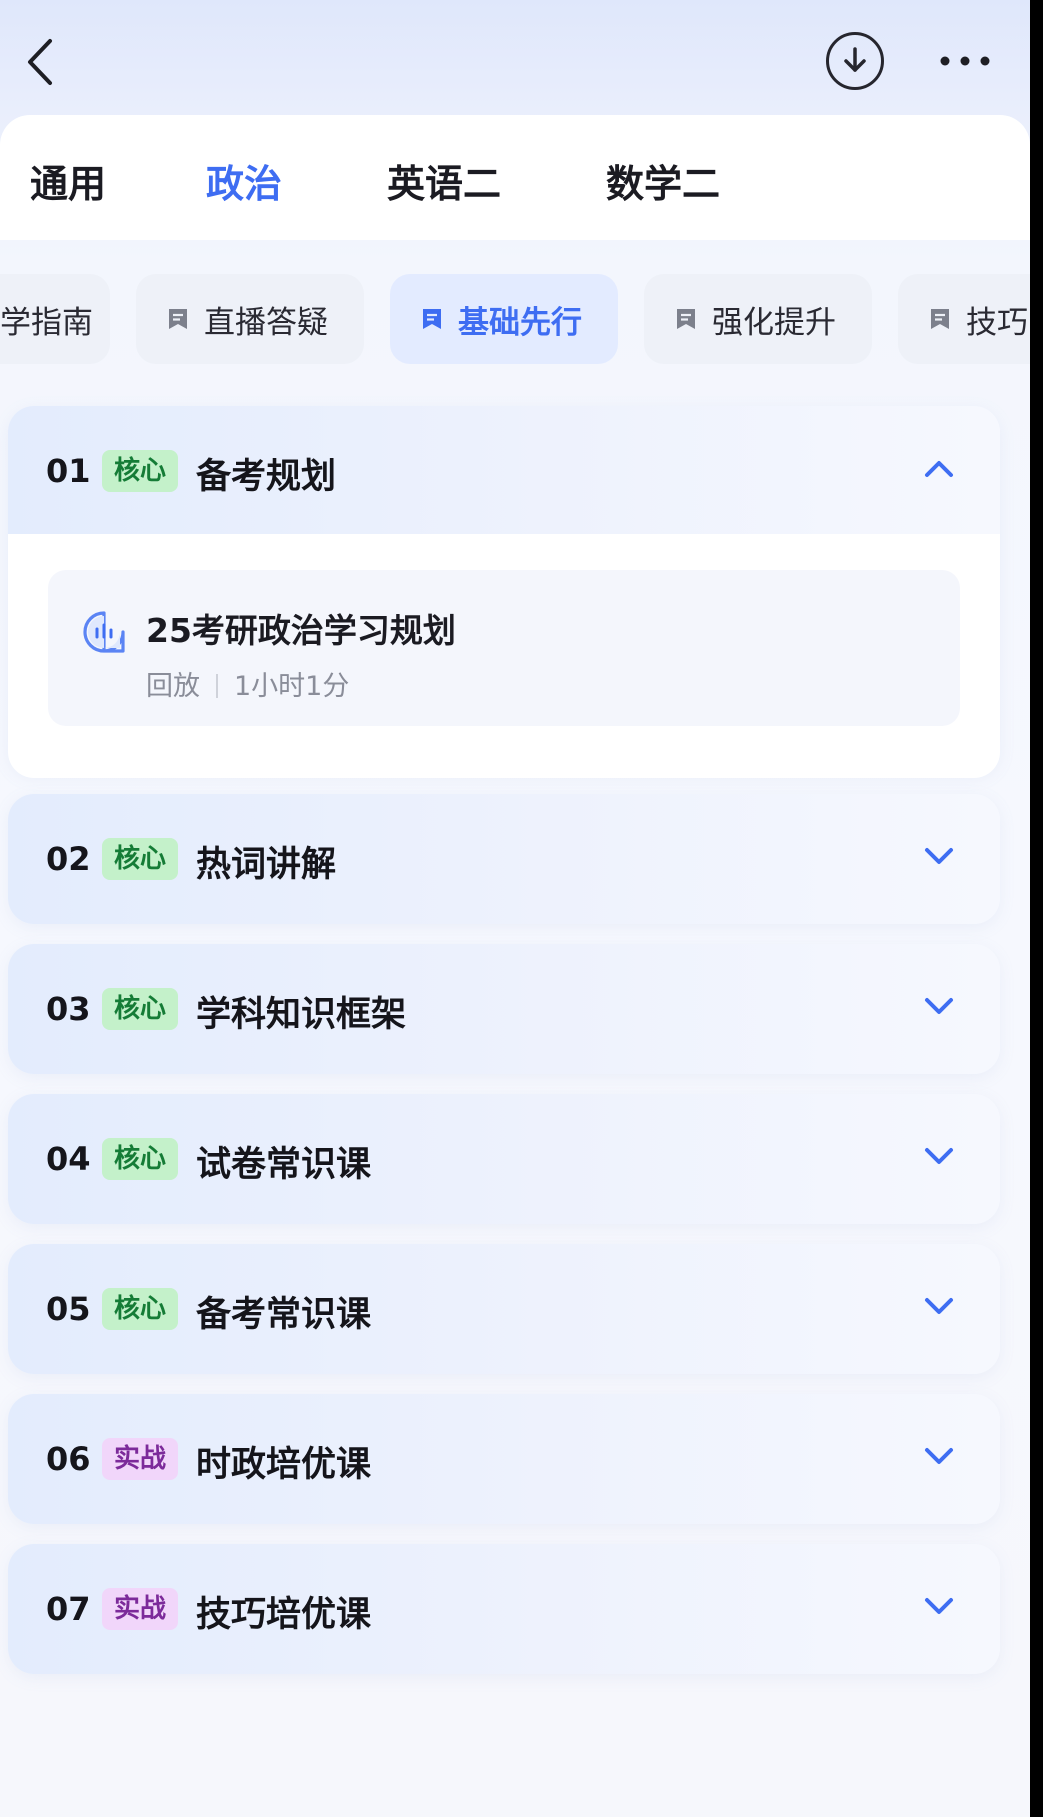 The height and width of the screenshot is (1817, 1043). I want to click on lesson-type: 回放, so click(173, 686).